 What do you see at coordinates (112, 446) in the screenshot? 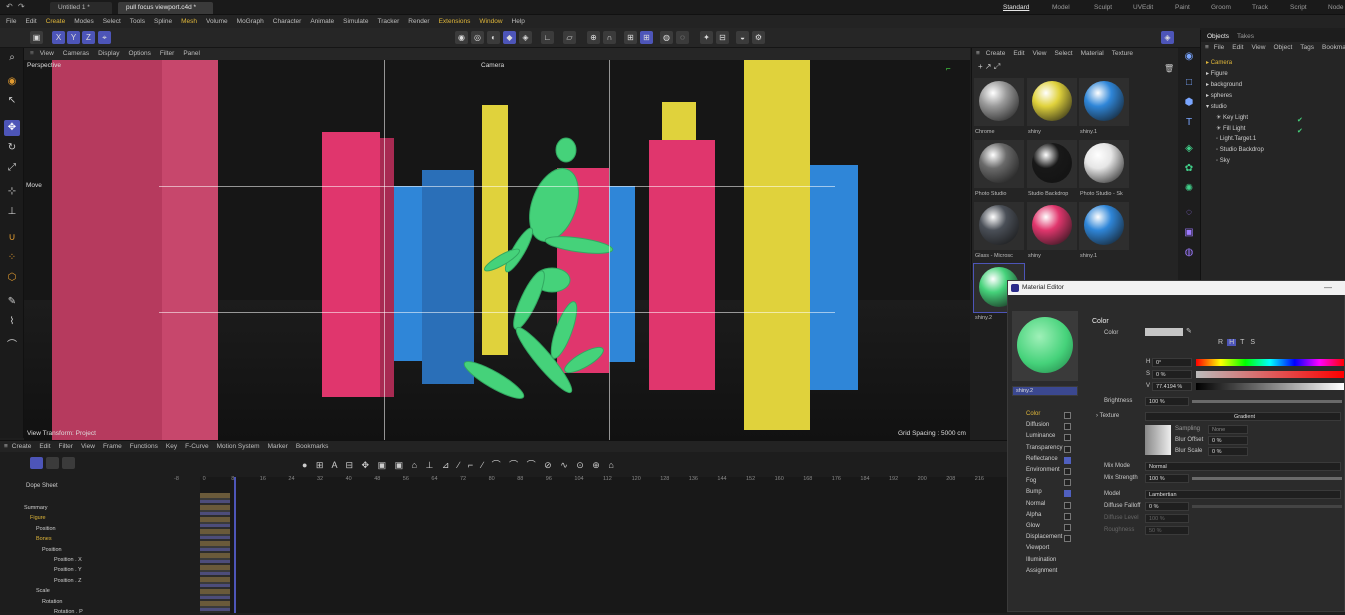
I see `tl-menu-frame: Frame` at bounding box center [112, 446].